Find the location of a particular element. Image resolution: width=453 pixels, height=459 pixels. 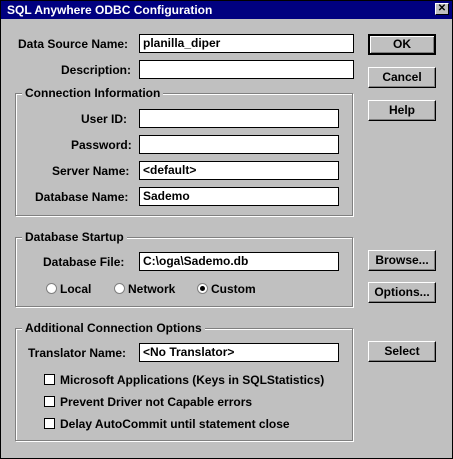

radio-custom is located at coordinates (202, 288).